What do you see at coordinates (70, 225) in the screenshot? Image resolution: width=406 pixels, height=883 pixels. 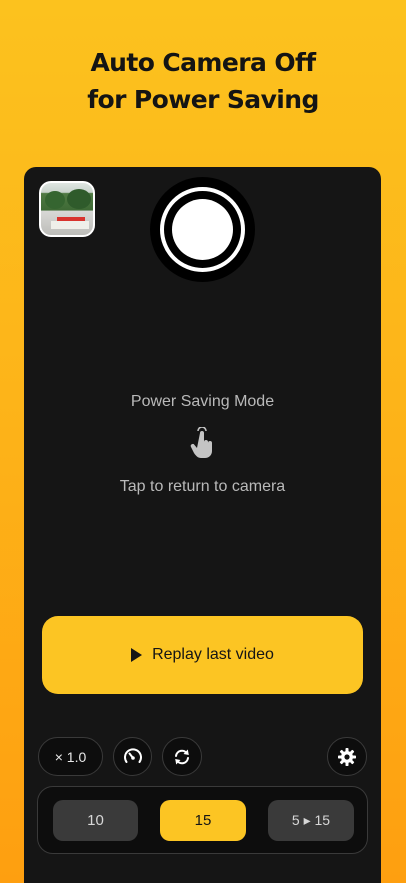 I see `thumbnail-building` at bounding box center [70, 225].